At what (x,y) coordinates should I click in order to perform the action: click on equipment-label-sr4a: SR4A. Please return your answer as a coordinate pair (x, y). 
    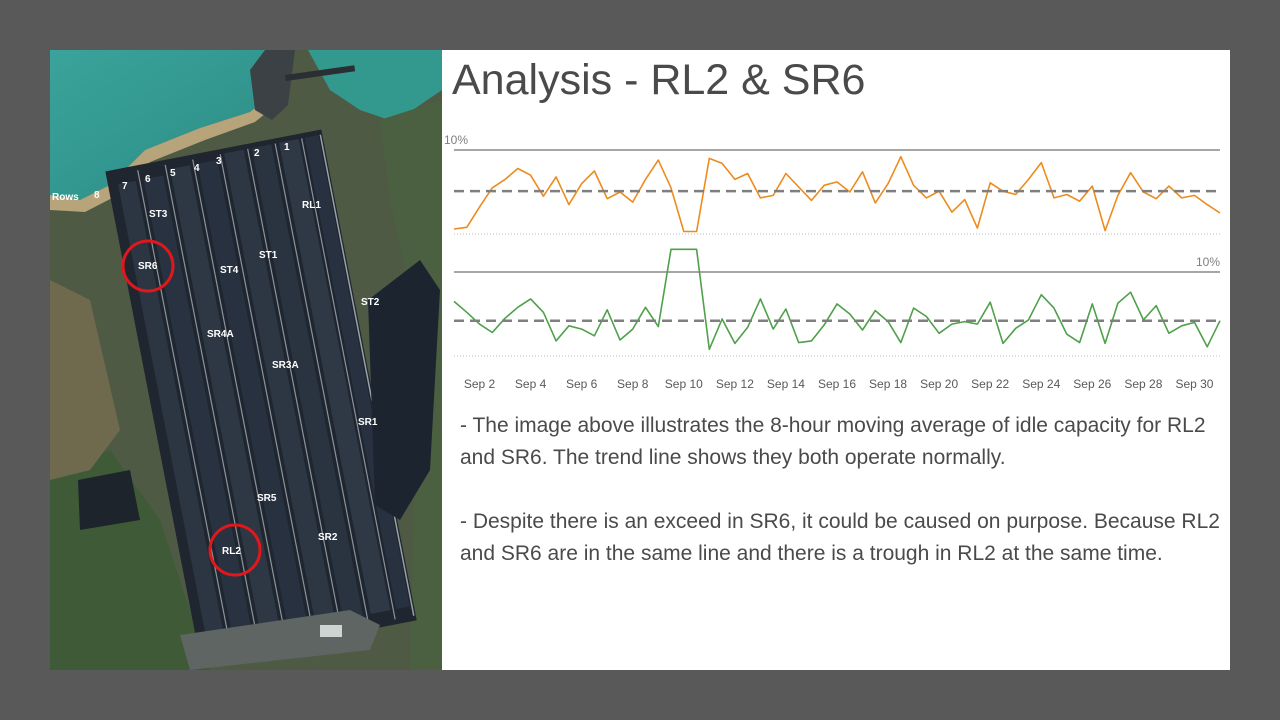
    Looking at the image, I should click on (220, 334).